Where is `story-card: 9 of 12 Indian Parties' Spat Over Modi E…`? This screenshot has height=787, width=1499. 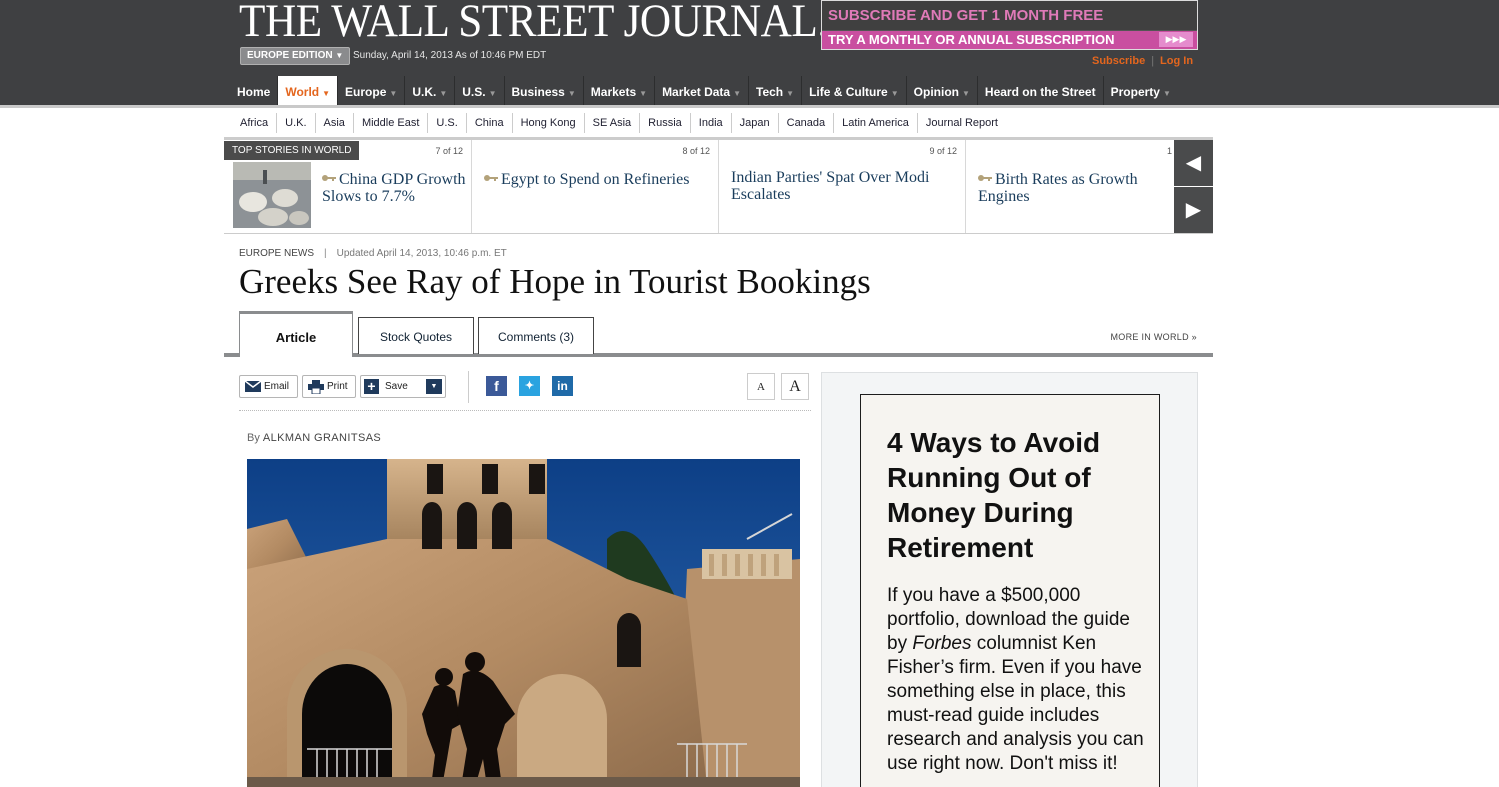 story-card: 9 of 12 Indian Parties' Spat Over Modi E… is located at coordinates (842, 186).